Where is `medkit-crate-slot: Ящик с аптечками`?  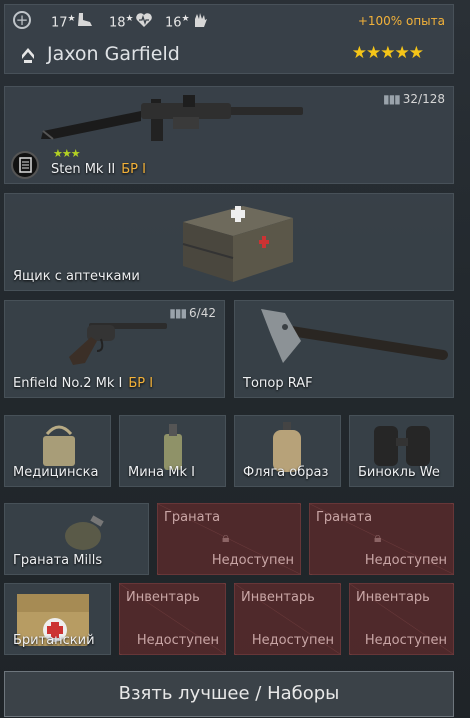
medkit-crate-slot: Ящик с аптечками is located at coordinates (229, 242).